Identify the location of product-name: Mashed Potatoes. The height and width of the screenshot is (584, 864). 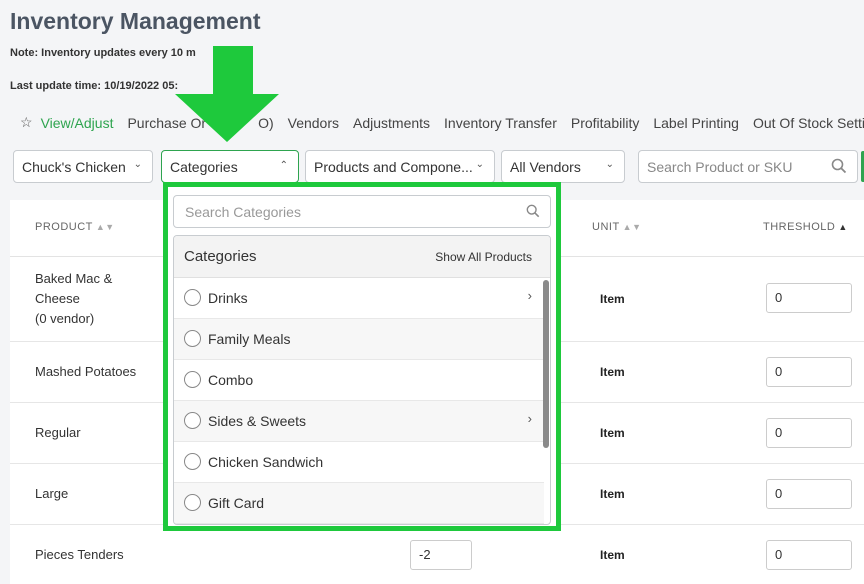
(86, 371).